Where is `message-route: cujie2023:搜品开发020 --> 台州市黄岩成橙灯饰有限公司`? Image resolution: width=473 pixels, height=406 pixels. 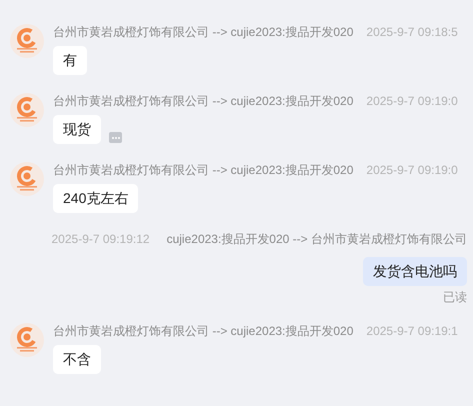
message-route: cujie2023:搜品开发020 --> 台州市黄岩成橙灯饰有限公司 is located at coordinates (316, 239).